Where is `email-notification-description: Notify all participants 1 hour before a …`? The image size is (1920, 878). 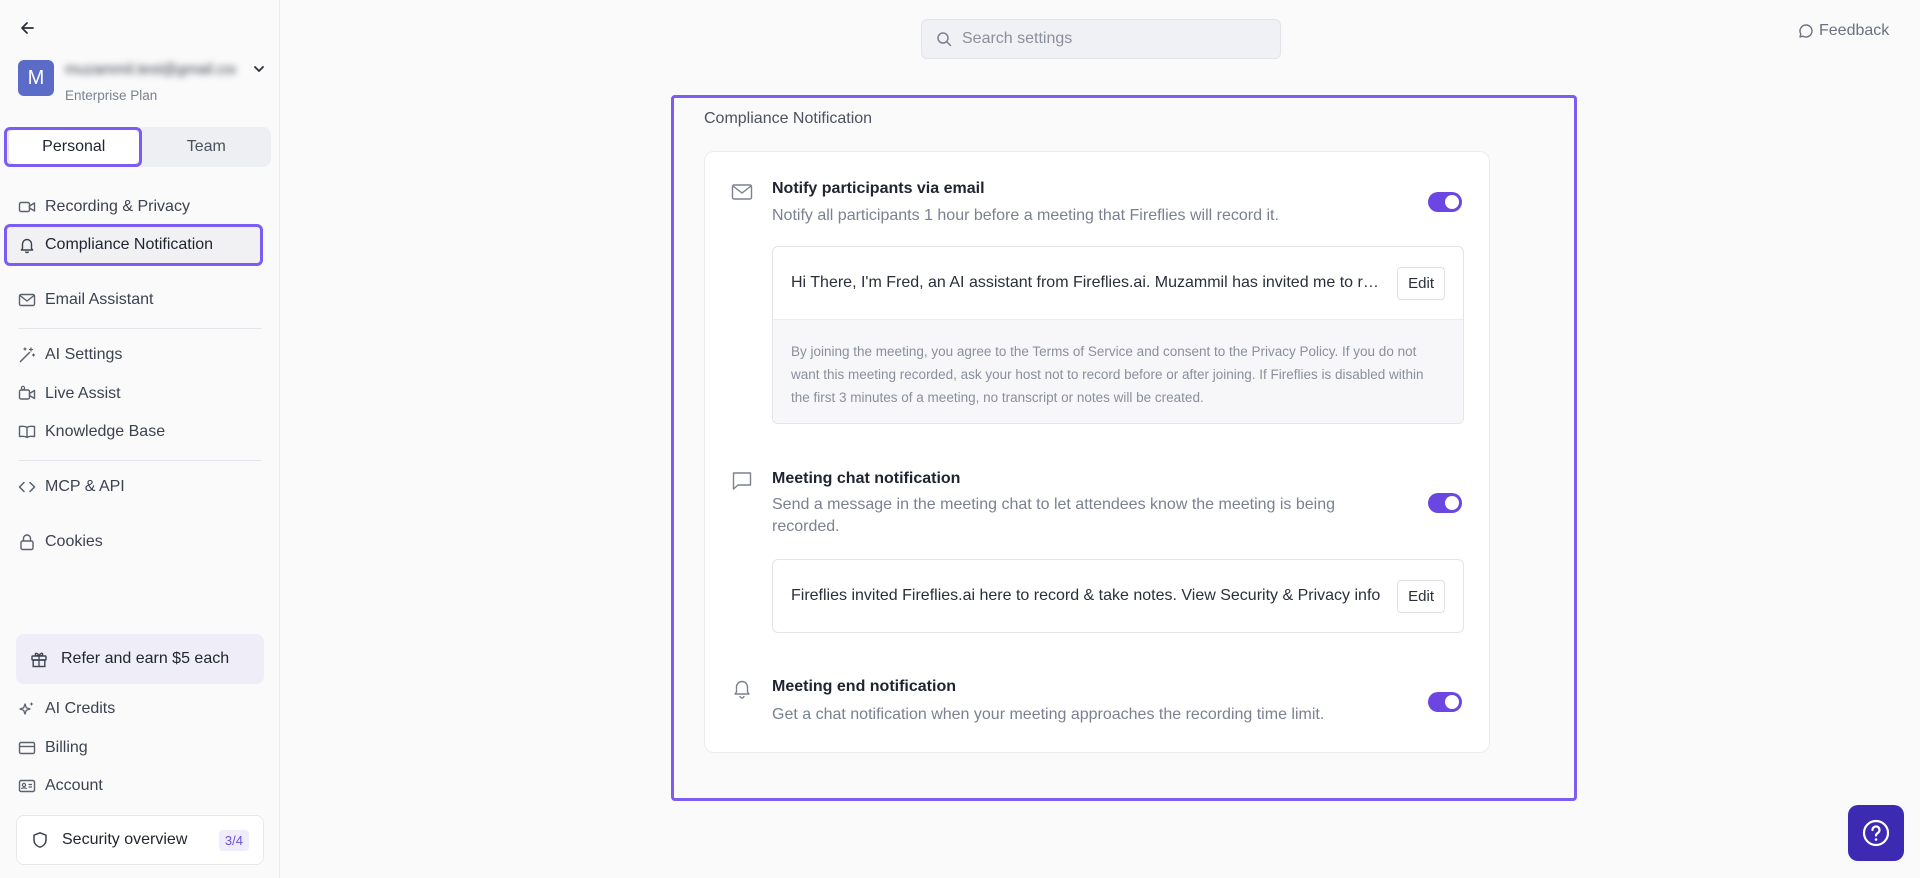
email-notification-description: Notify all participants 1 hour before a … is located at coordinates (1025, 215).